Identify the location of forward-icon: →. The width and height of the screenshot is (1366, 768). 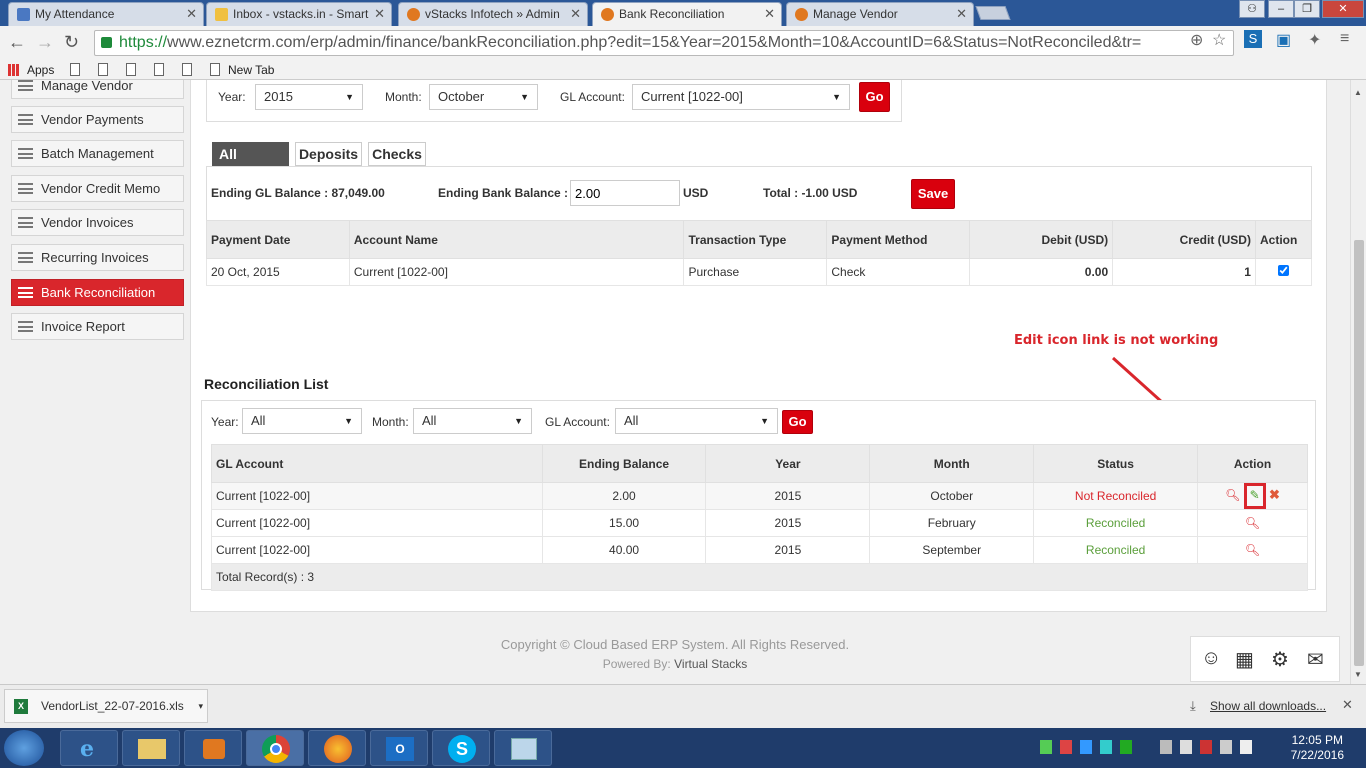
(45, 42).